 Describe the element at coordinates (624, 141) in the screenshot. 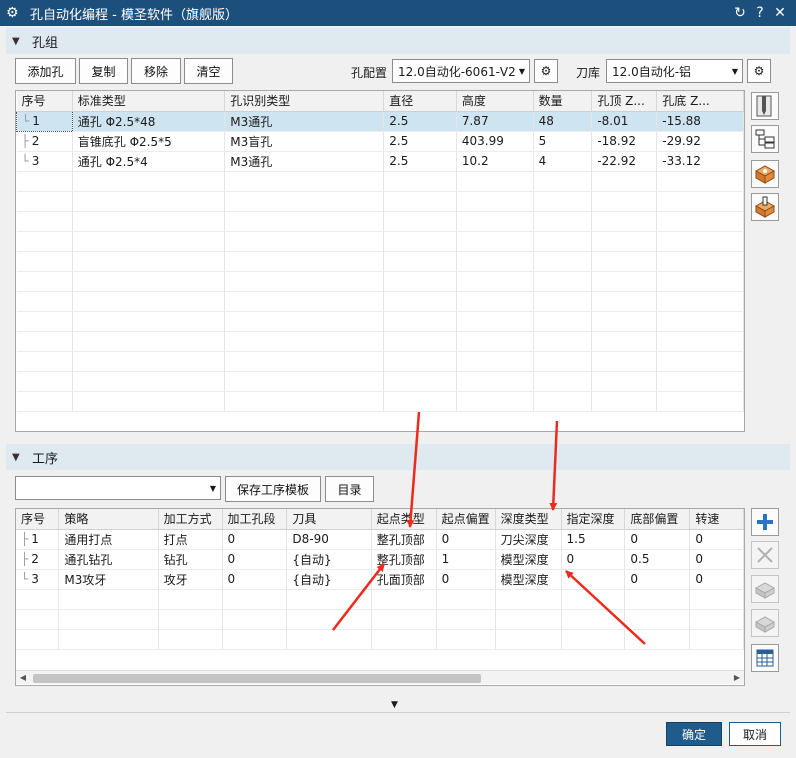

I see `table-cell: -18.92` at that location.